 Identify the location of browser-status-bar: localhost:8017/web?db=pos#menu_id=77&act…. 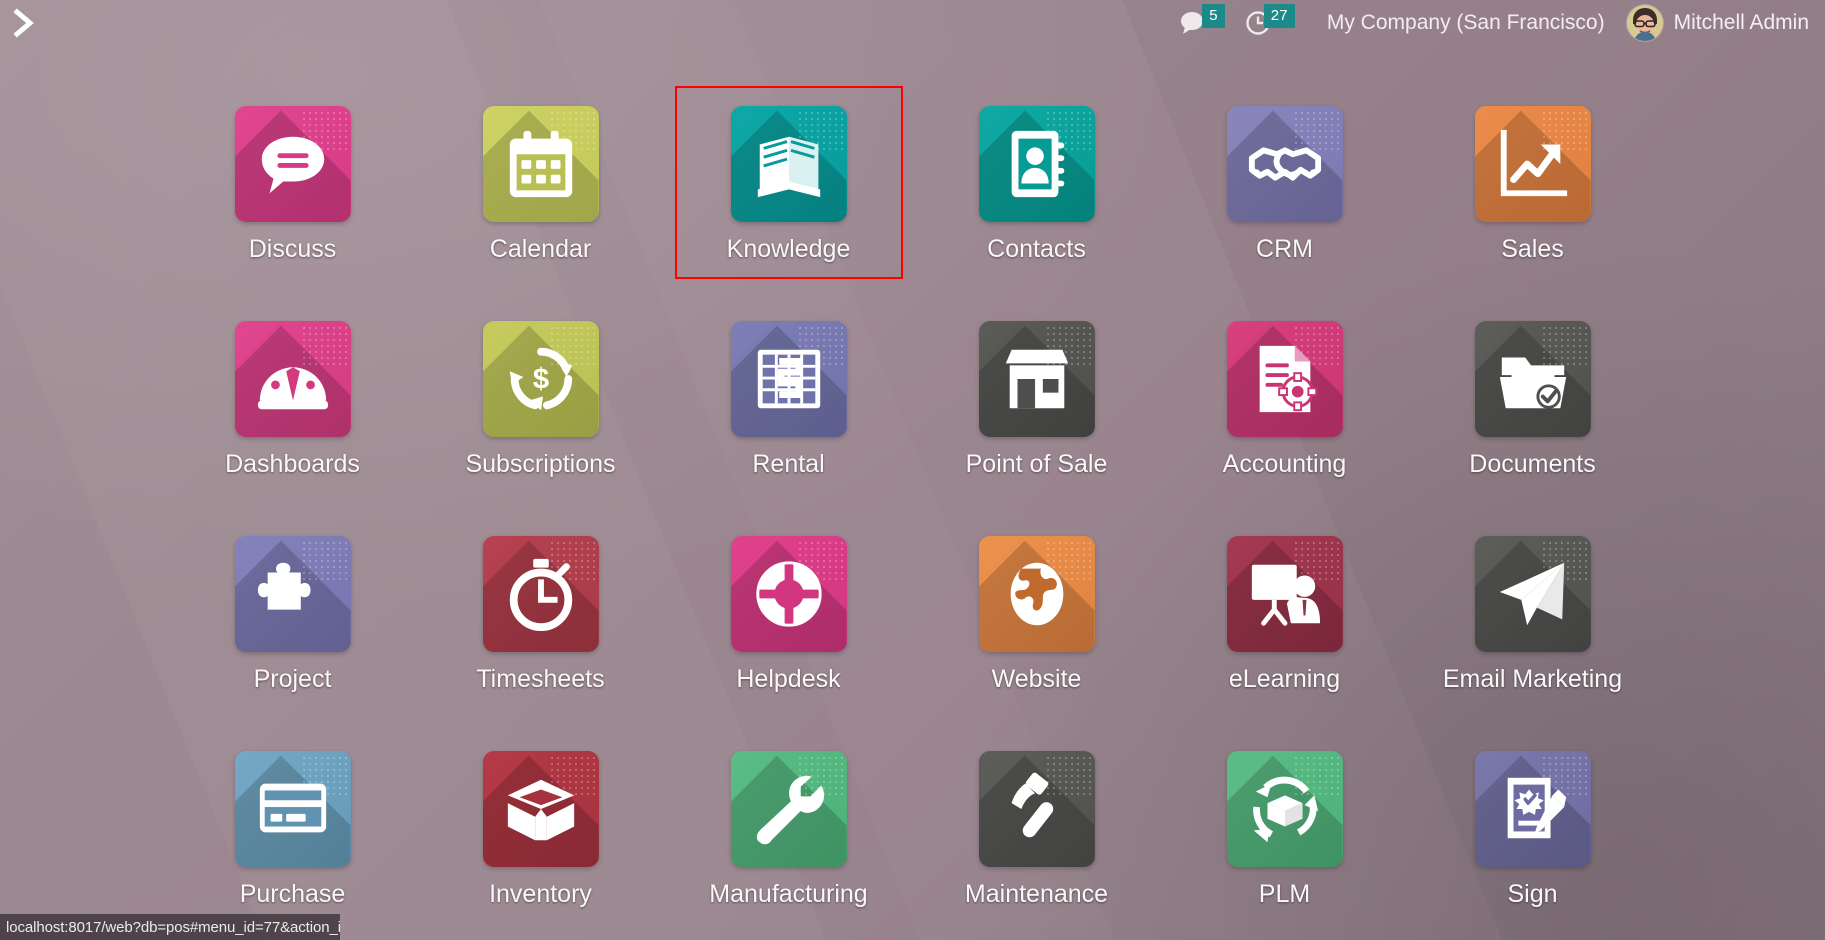
(170, 927).